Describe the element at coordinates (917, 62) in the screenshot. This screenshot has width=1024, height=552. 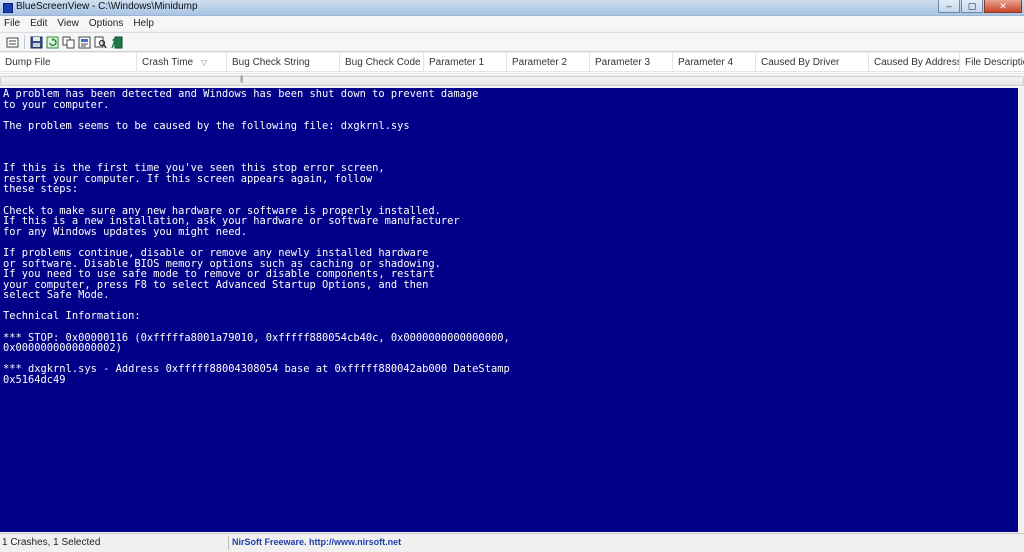
I see `column-label: Caused By Address` at that location.